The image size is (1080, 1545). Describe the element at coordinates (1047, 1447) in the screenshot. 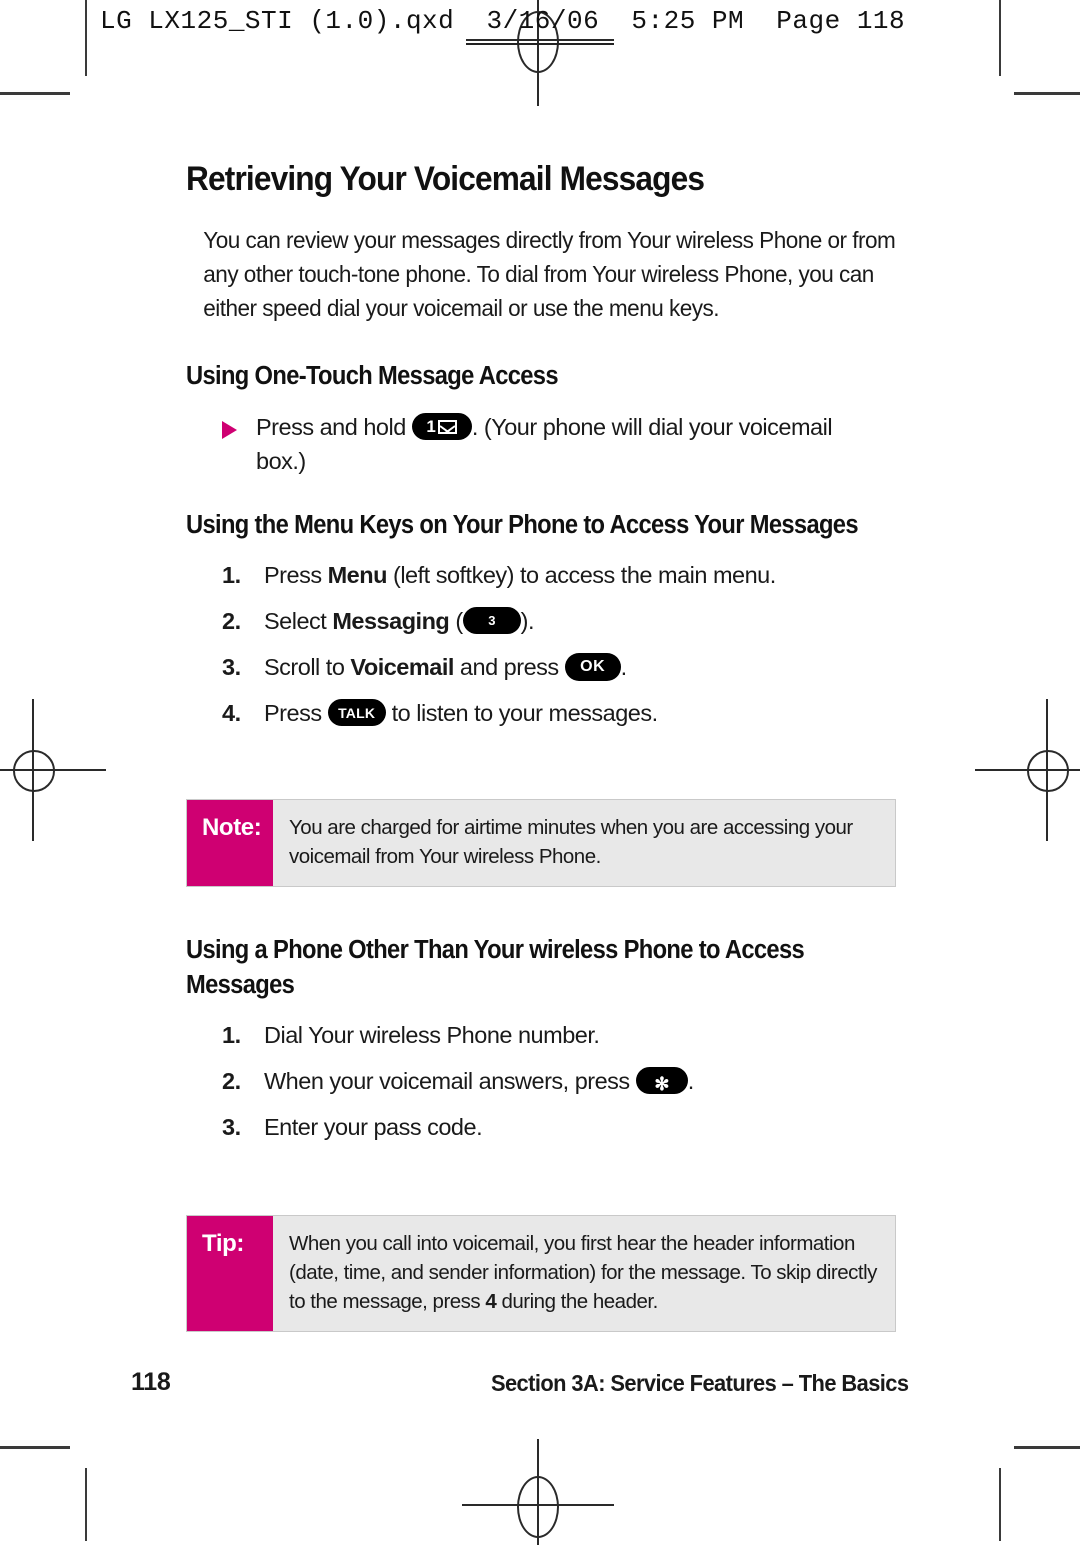

I see `crop-mark-bottom-right-horizontal` at that location.